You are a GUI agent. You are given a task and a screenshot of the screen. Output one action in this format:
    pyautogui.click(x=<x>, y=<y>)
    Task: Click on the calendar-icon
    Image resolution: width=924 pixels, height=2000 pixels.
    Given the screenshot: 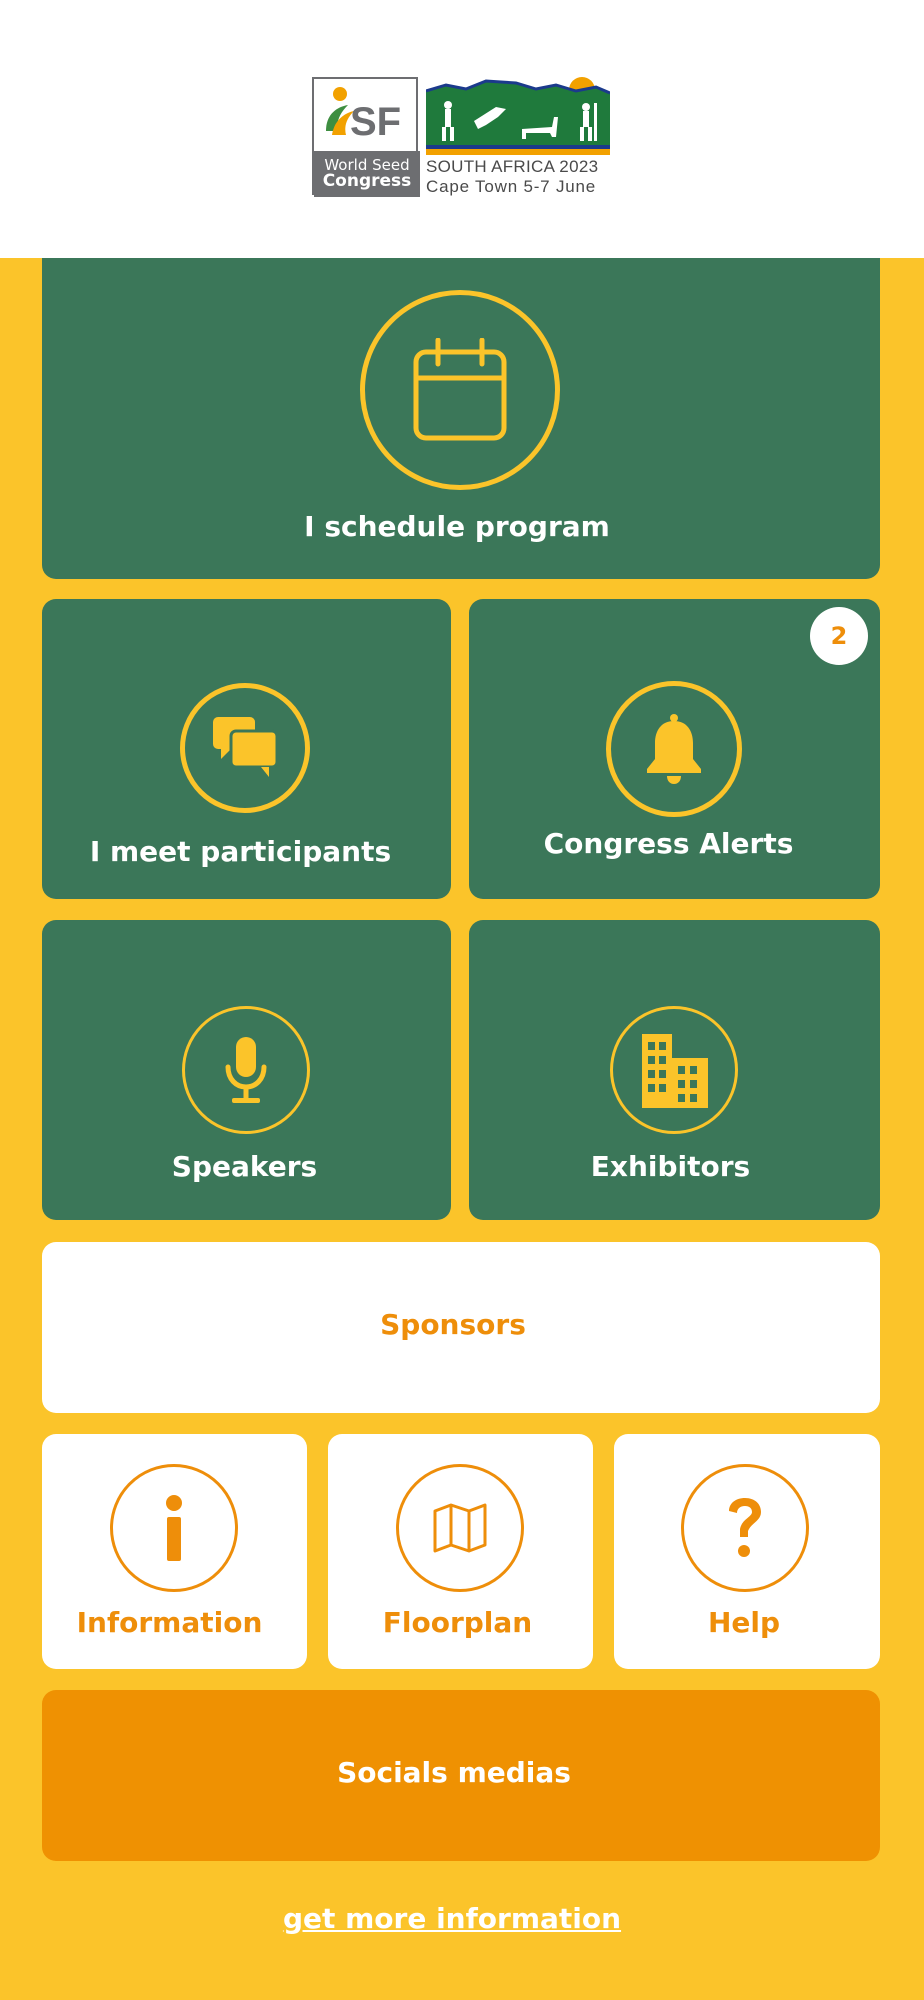 What is the action you would take?
    pyautogui.click(x=460, y=389)
    